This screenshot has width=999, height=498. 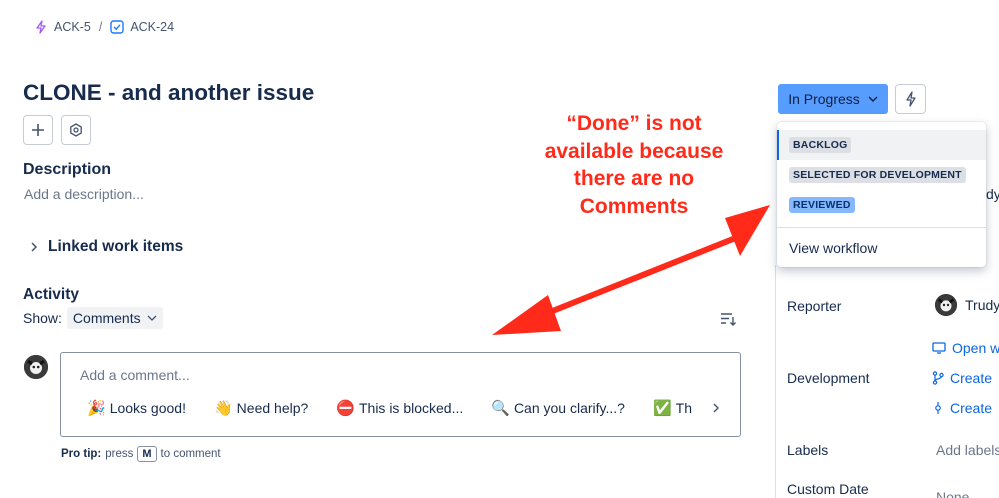 I want to click on annotation-arrowhead-left, so click(x=526, y=315).